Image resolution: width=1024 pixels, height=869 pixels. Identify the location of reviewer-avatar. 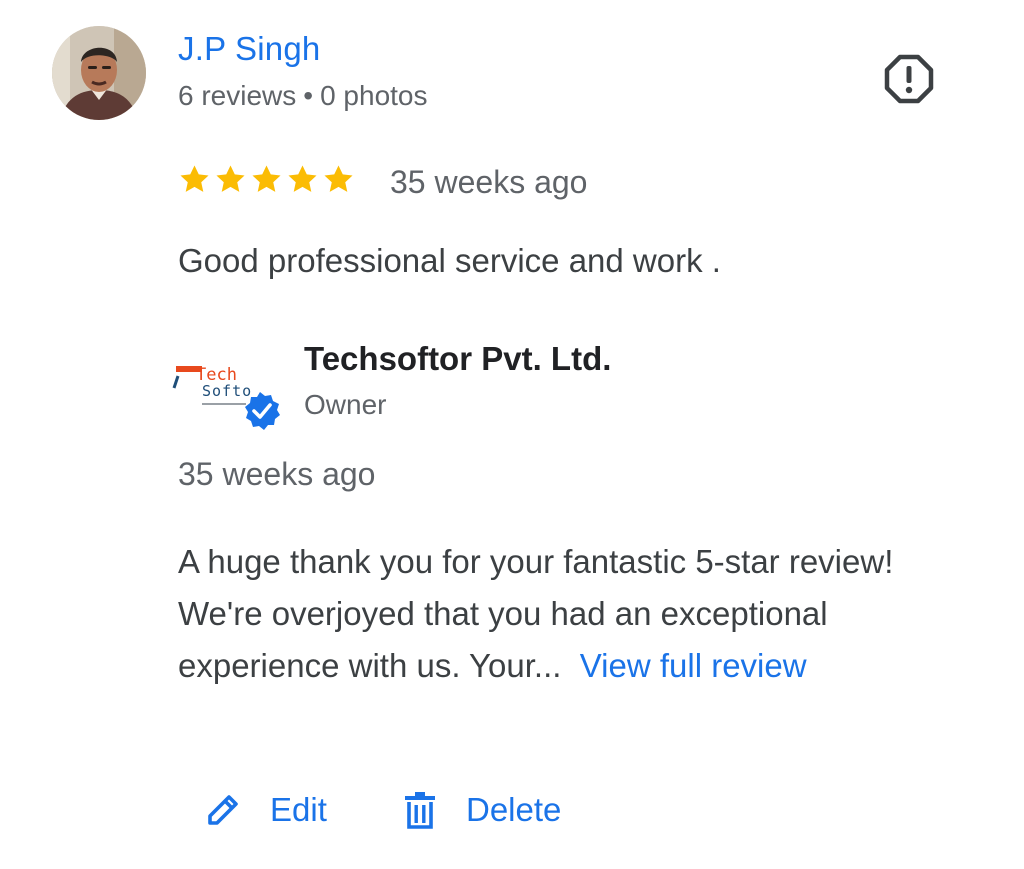
(99, 73).